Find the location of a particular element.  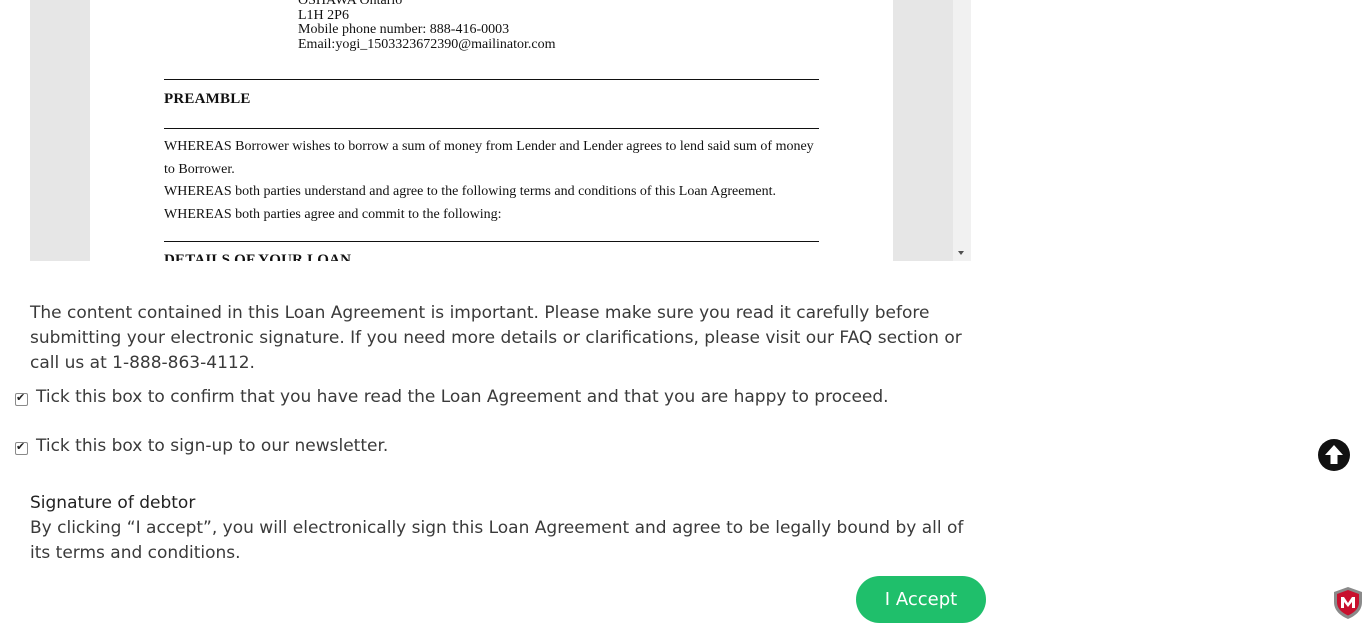

address-line: Mobile phone number: 888-416-0003 is located at coordinates (404, 29).